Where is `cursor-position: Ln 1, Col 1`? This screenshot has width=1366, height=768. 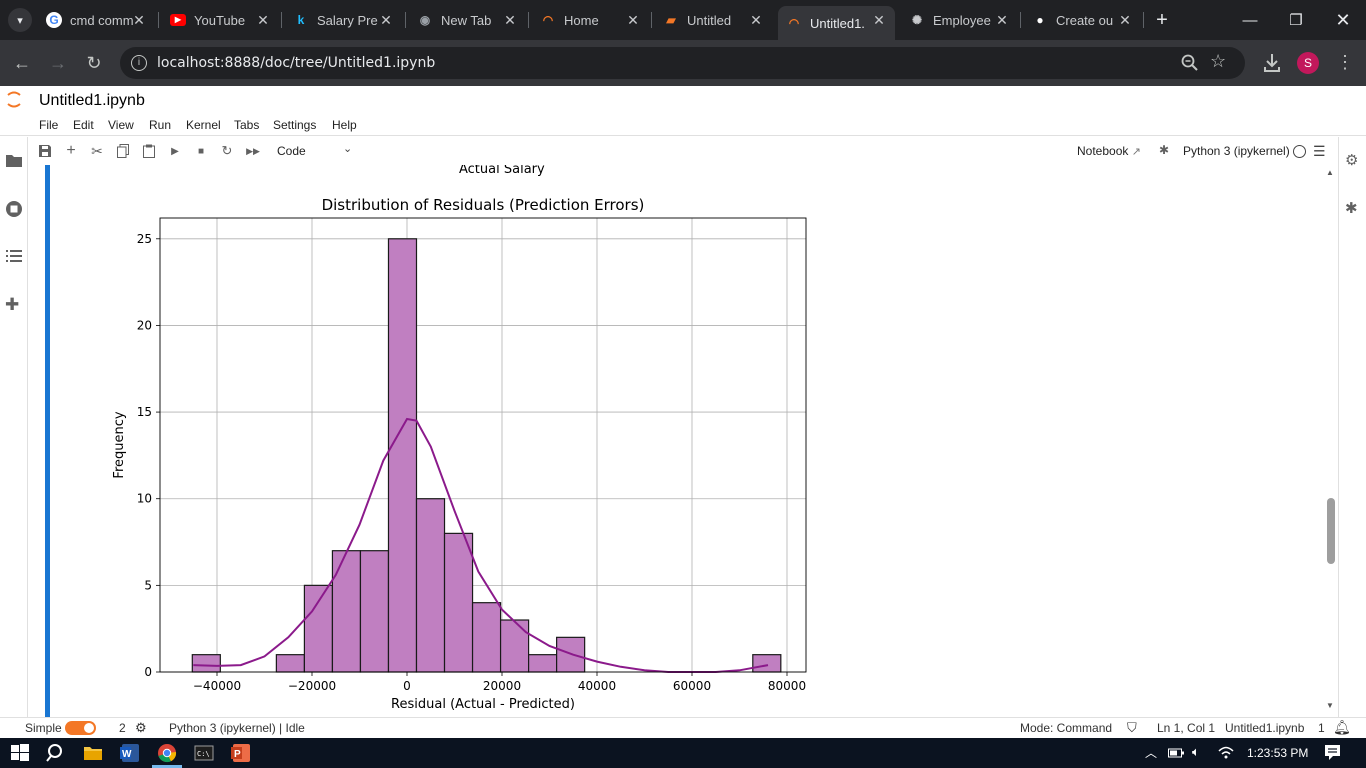
cursor-position: Ln 1, Col 1 is located at coordinates (1186, 728).